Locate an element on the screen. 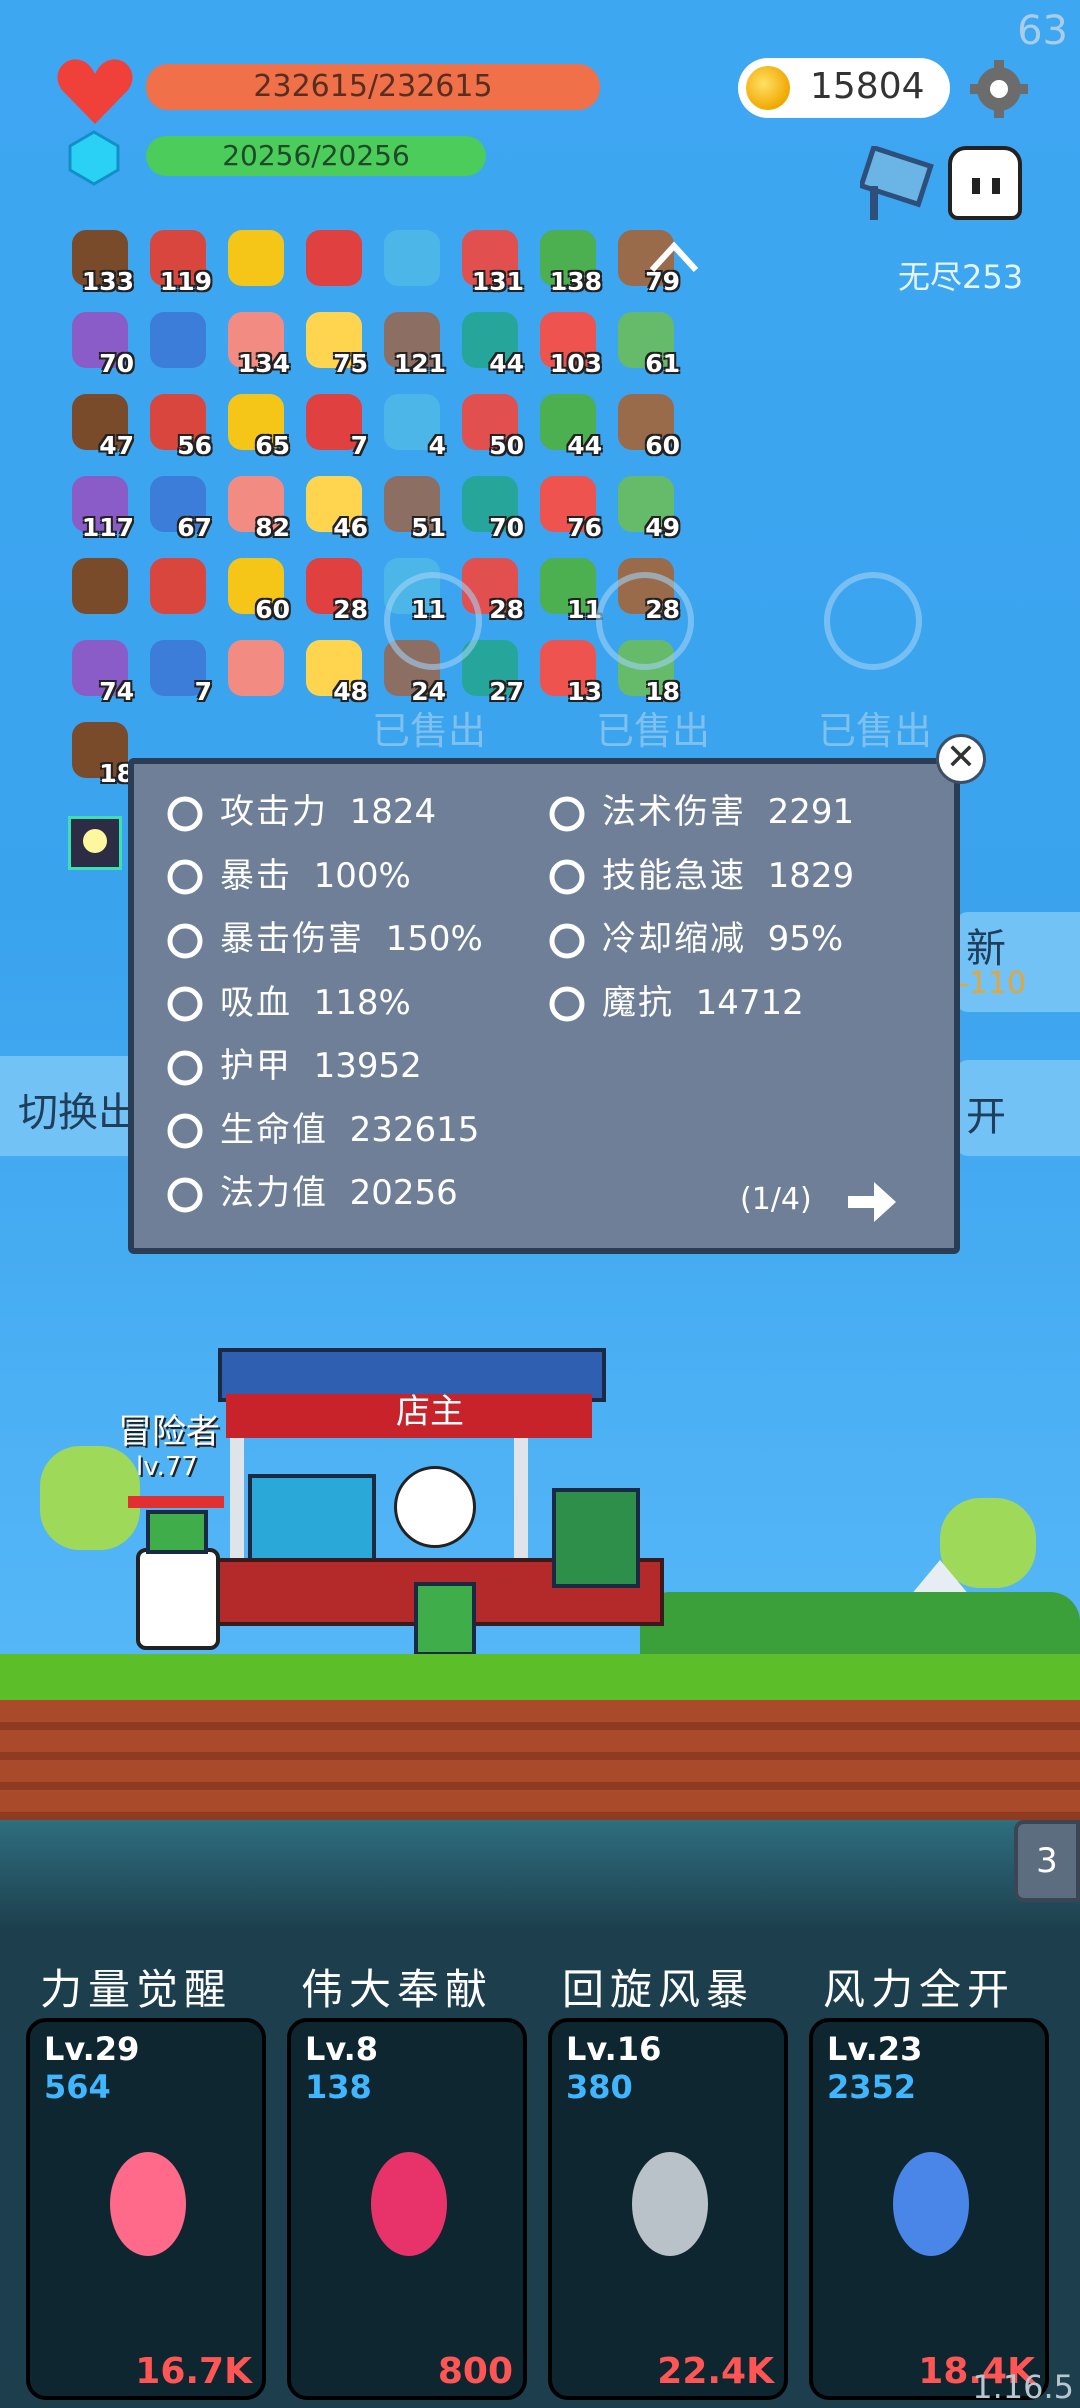 This screenshot has width=1080, height=2408. skill-title: 力量觉醒 is located at coordinates (136, 1989).